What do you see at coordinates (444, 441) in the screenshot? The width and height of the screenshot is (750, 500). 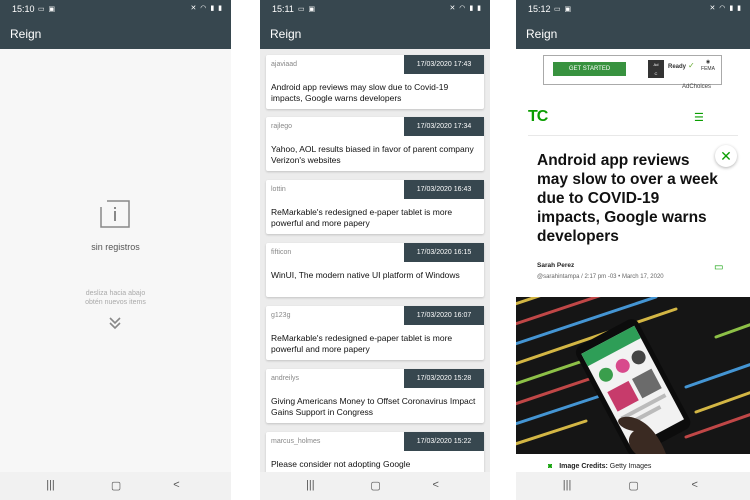 I see `news-date: 17/03/2020 15:22` at bounding box center [444, 441].